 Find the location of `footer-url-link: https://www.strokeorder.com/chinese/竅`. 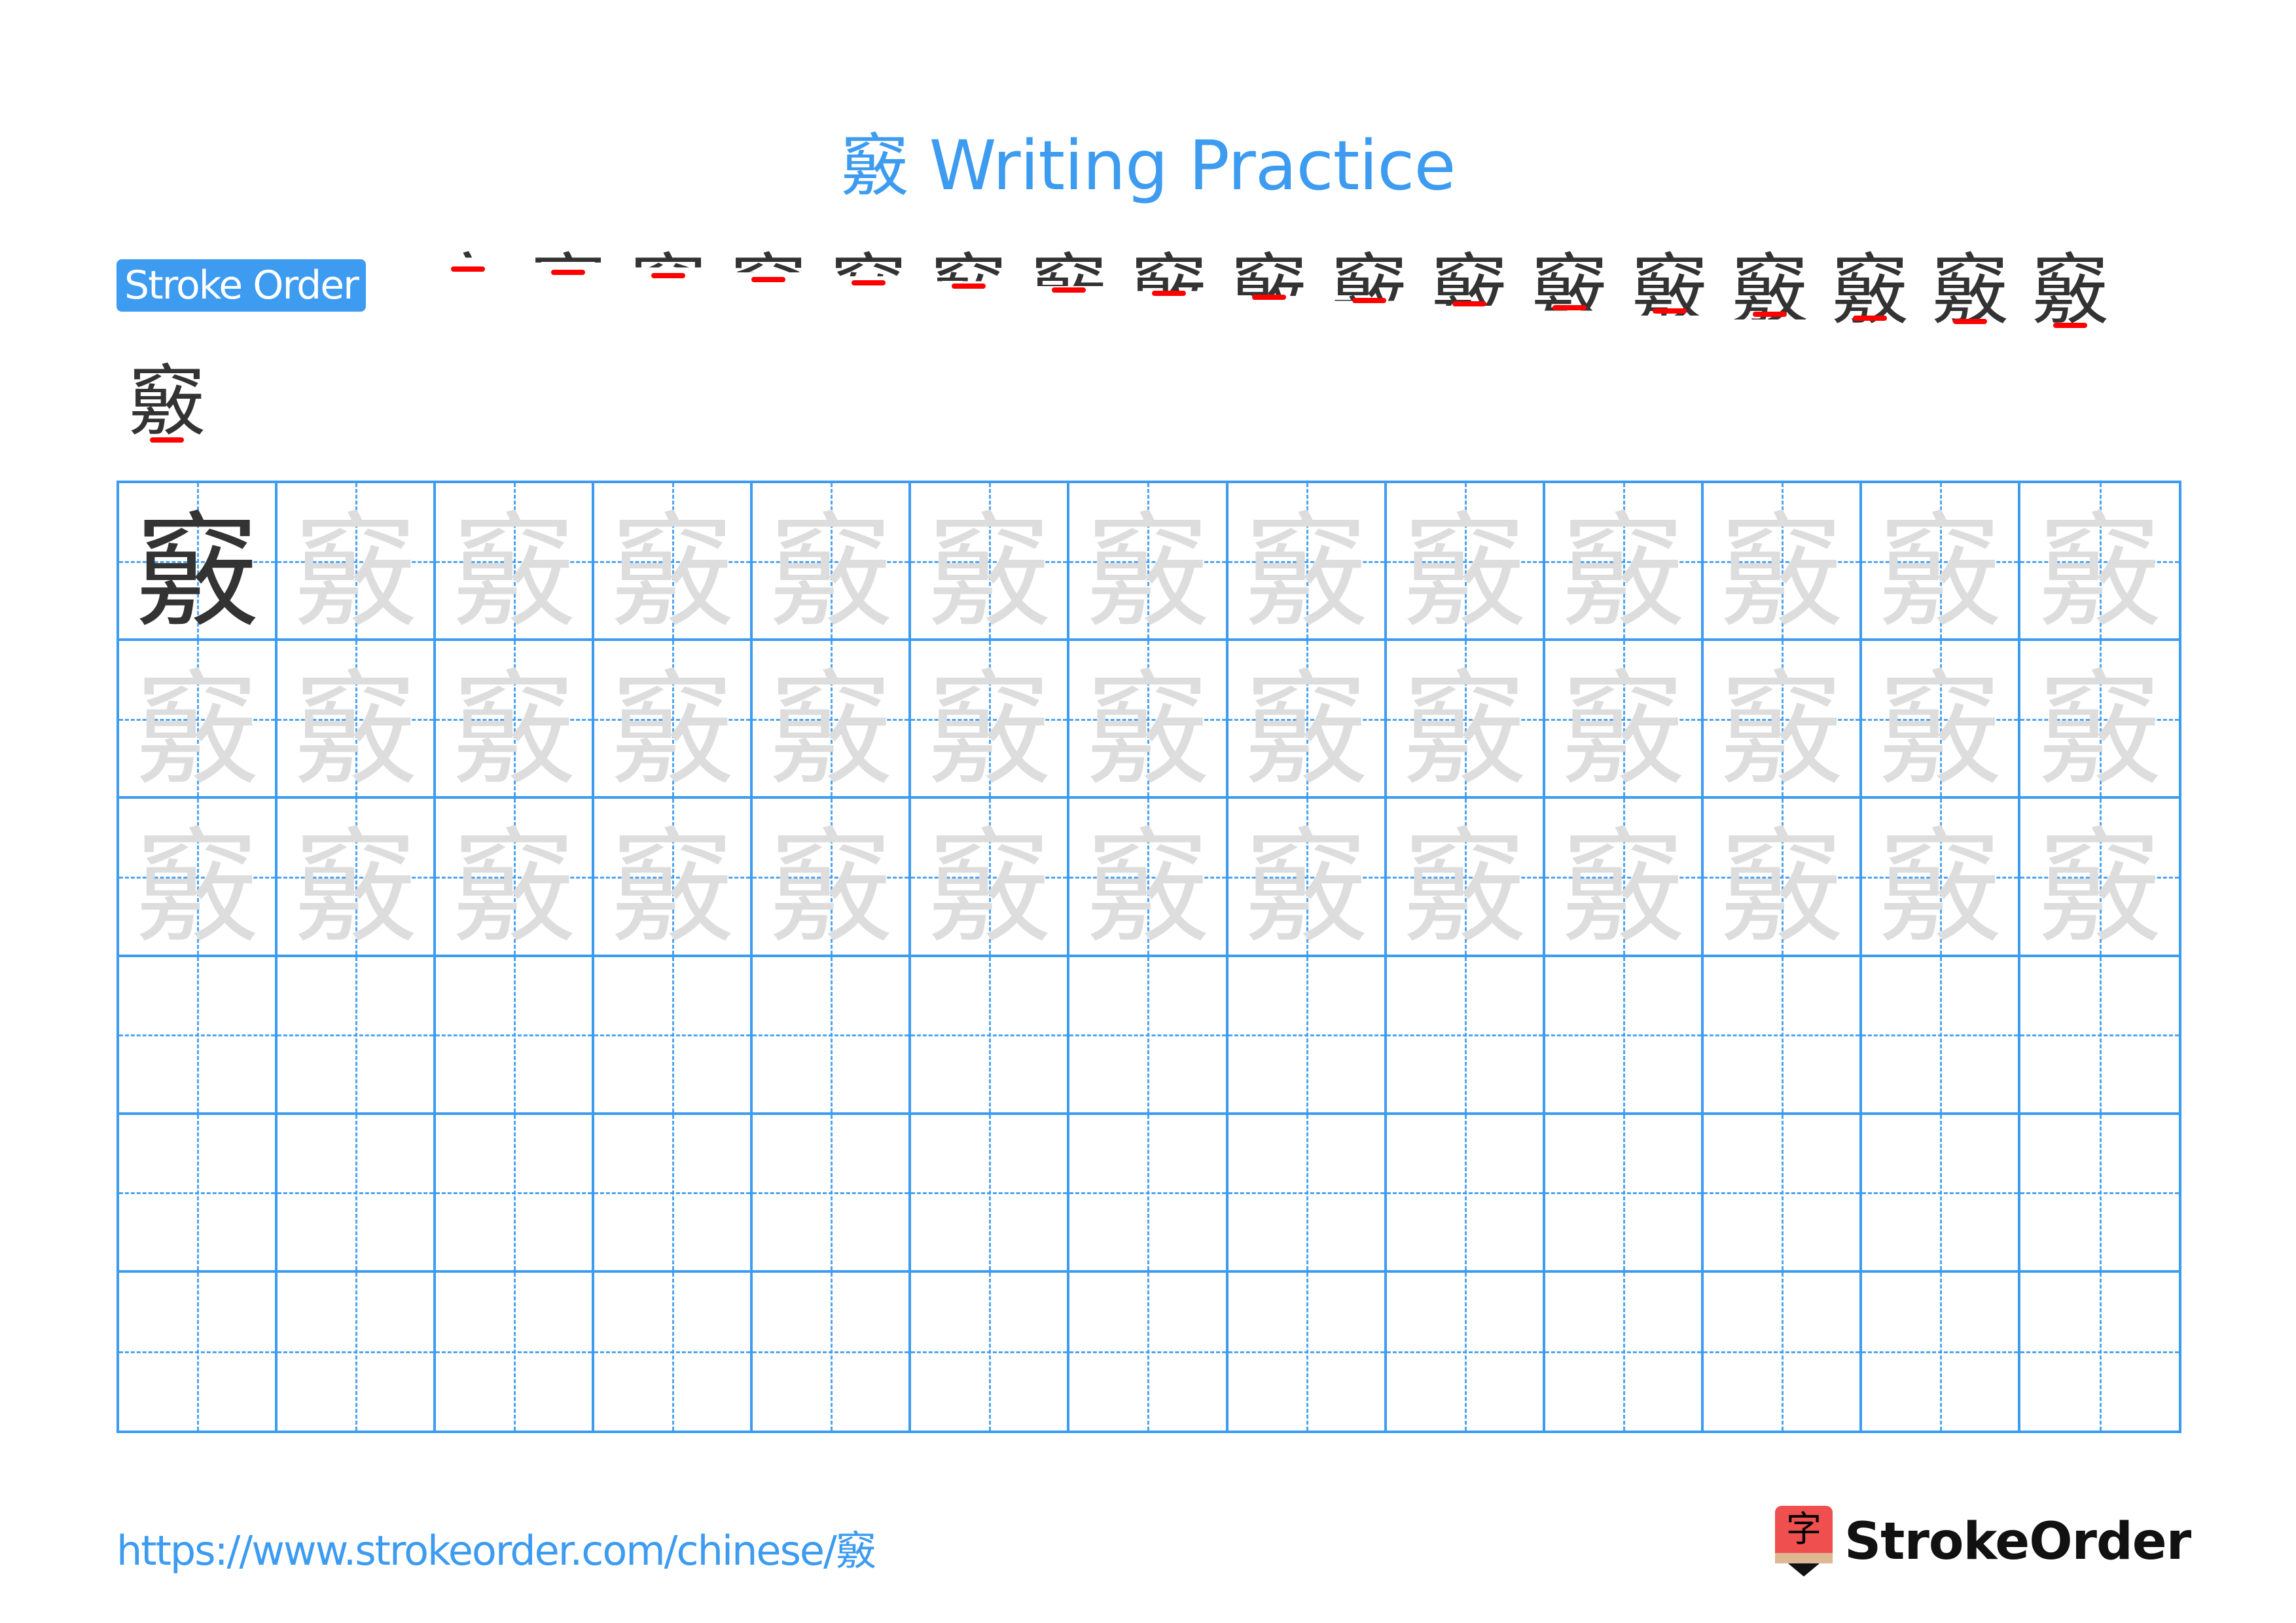

footer-url-link: https://www.strokeorder.com/chinese/竅 is located at coordinates (496, 1547).